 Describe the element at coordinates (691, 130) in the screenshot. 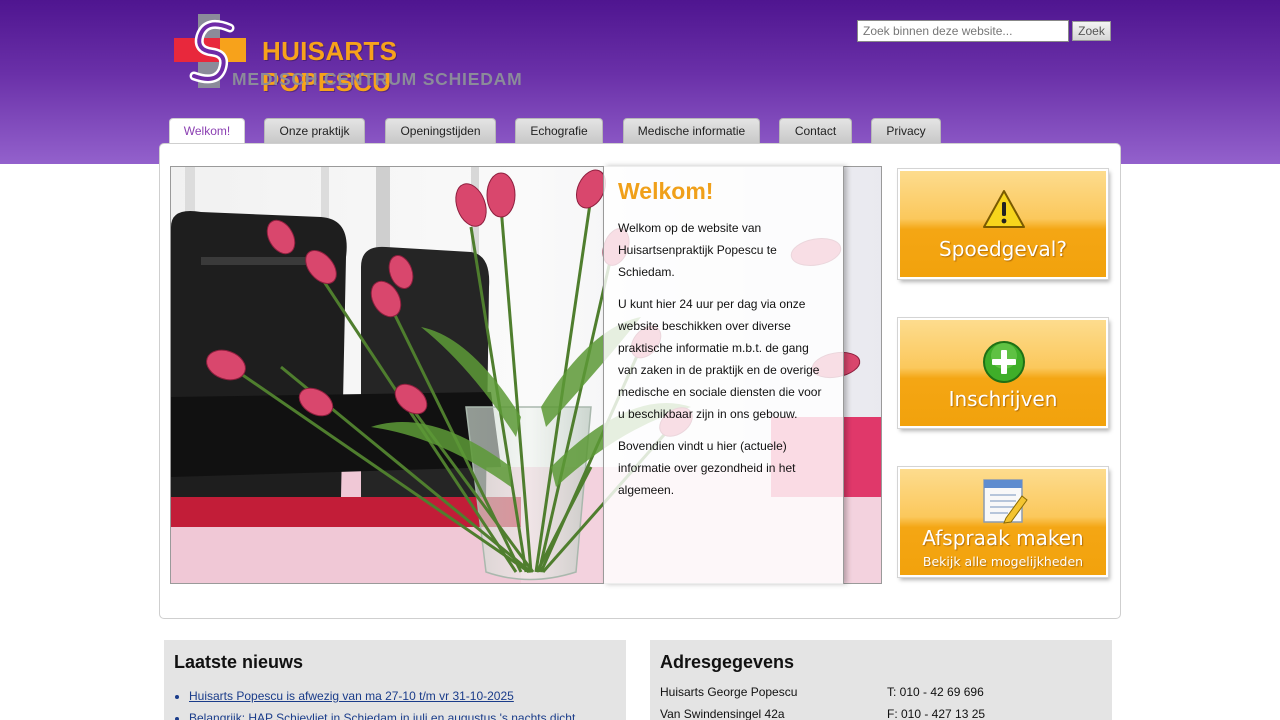

I see `tab-medische-informatie: Medische informatie` at that location.